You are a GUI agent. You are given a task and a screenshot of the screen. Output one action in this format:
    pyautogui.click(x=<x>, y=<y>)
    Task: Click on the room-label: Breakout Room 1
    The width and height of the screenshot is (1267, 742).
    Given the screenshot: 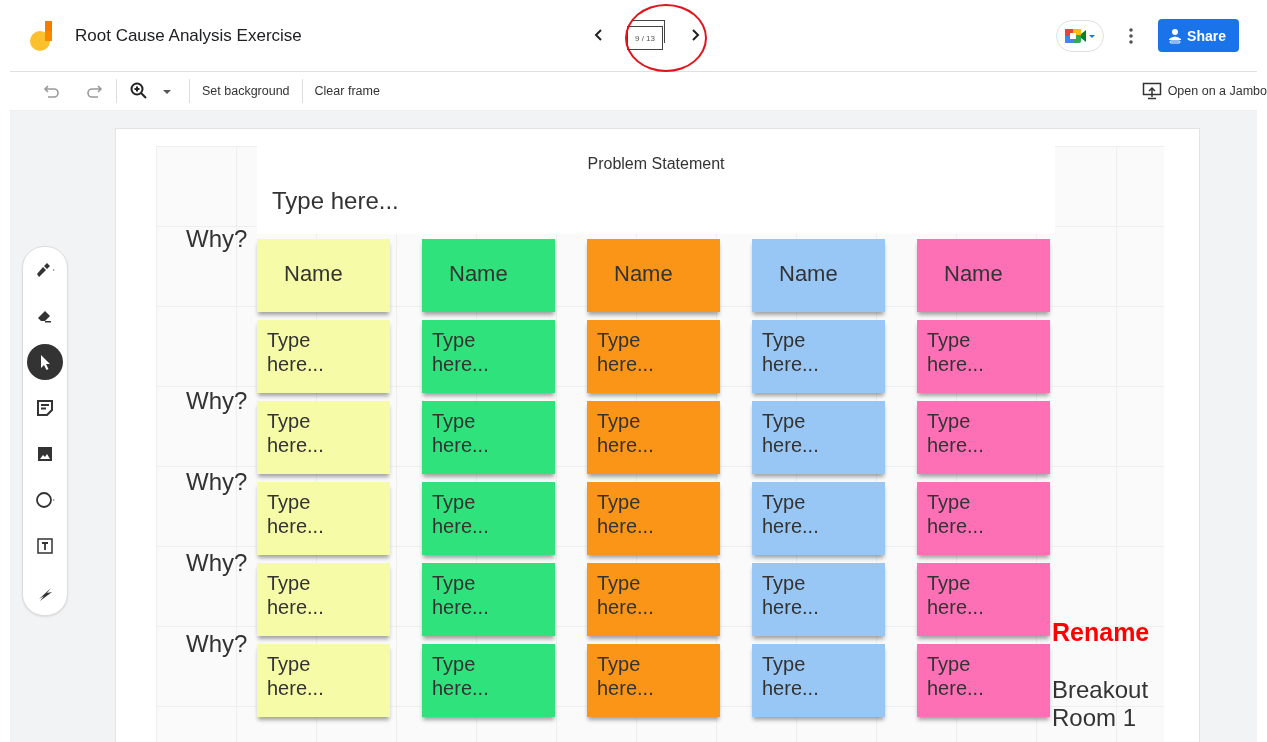 What is the action you would take?
    pyautogui.click(x=1101, y=704)
    